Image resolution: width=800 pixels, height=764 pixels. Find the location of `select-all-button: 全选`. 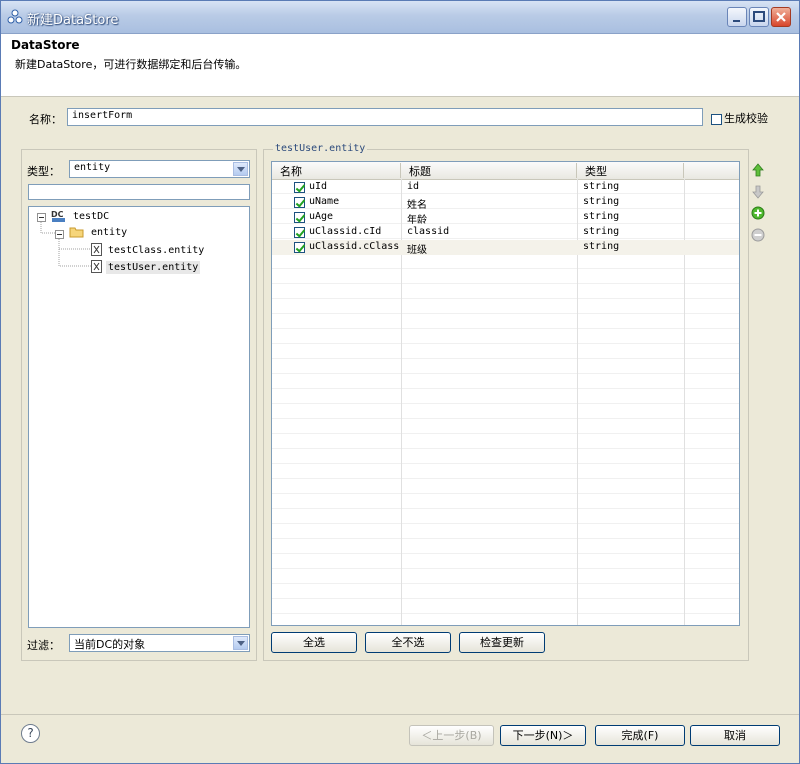

select-all-button: 全选 is located at coordinates (314, 642).